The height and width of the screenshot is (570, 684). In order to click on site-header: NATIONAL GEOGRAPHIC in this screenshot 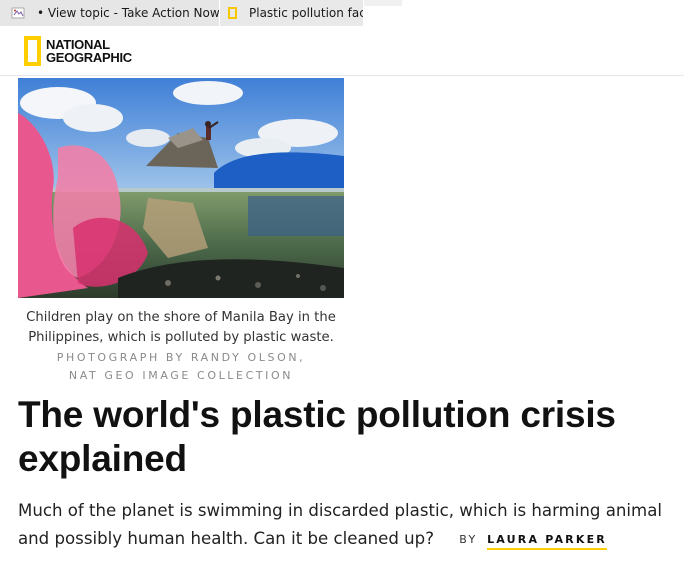, I will do `click(342, 51)`.